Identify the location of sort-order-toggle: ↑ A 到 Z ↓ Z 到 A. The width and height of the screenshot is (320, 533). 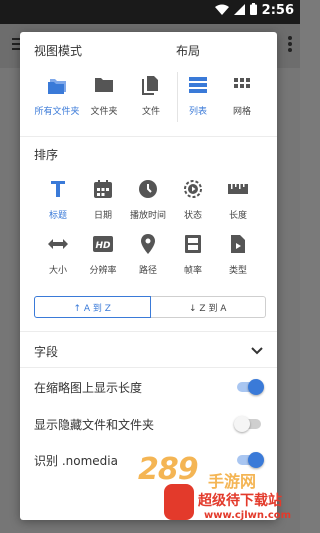
(150, 307).